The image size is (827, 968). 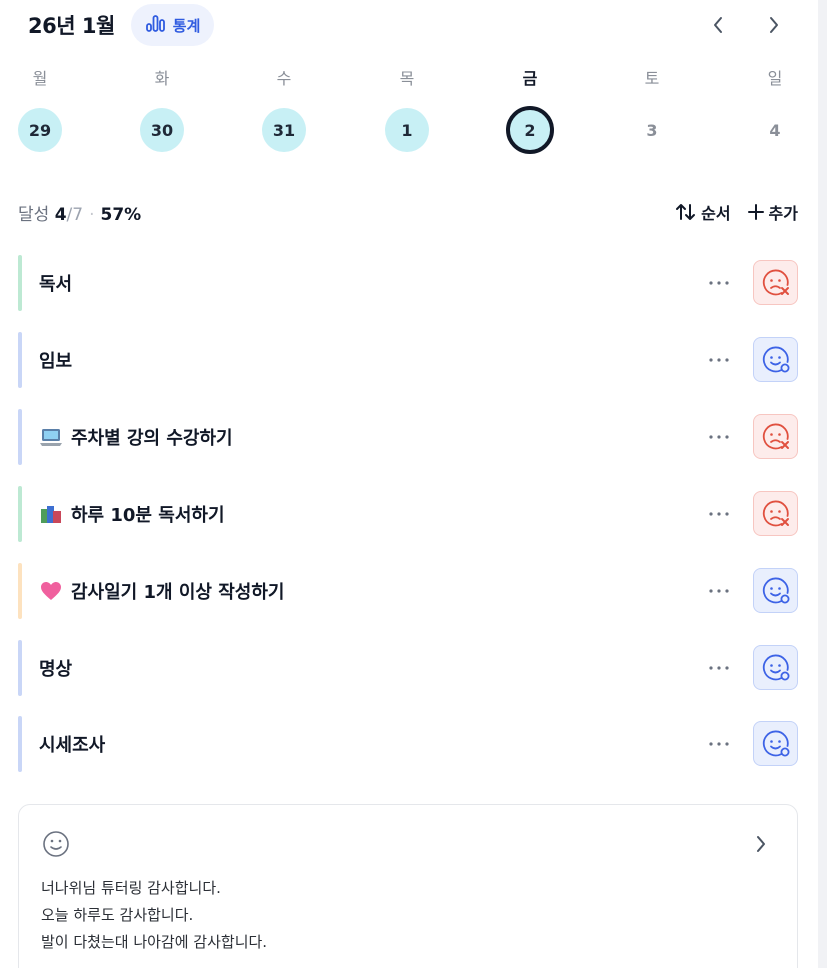 What do you see at coordinates (40, 78) in the screenshot?
I see `weekday-label: 월` at bounding box center [40, 78].